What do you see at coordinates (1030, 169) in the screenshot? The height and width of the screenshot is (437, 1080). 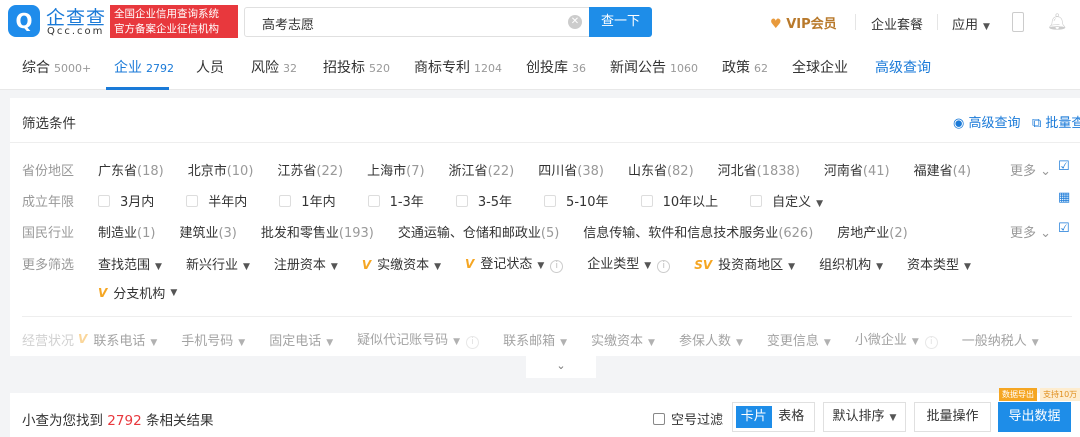 I see `region-more-button: 更多 ⌄` at bounding box center [1030, 169].